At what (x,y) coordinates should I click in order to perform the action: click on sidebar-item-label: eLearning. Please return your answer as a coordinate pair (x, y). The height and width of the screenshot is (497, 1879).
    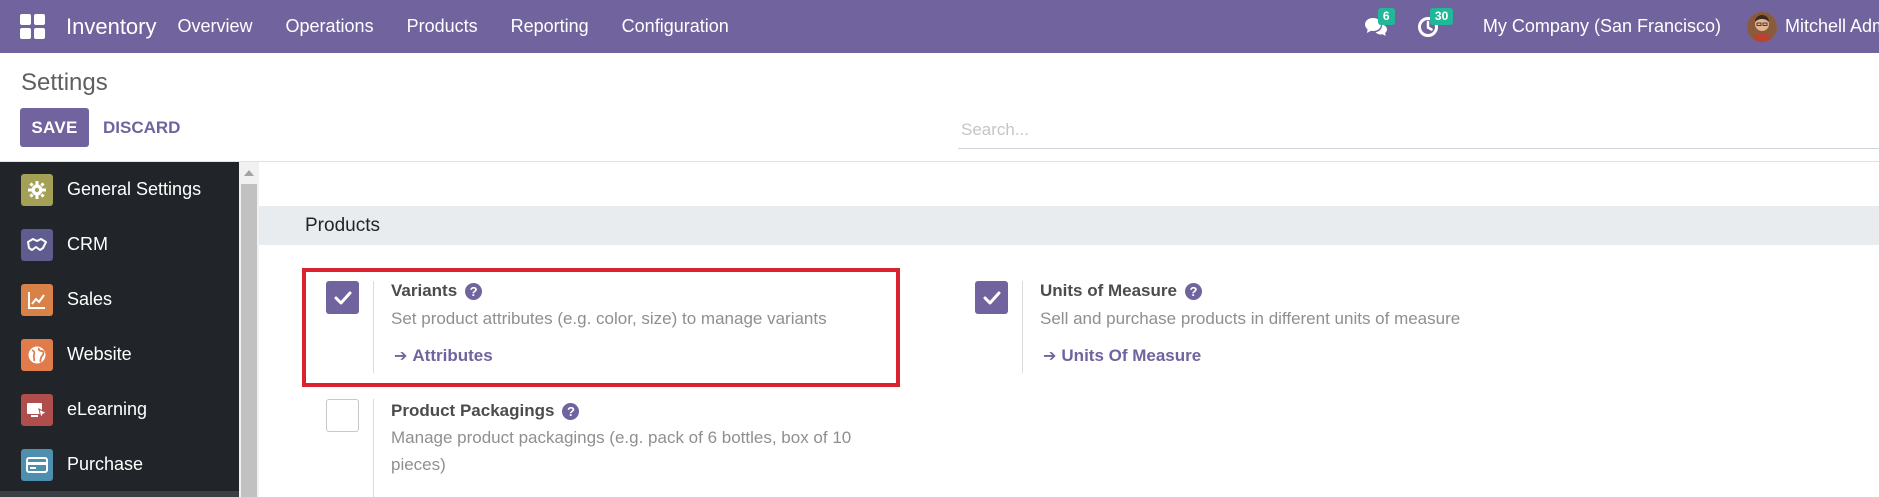
    Looking at the image, I should click on (107, 409).